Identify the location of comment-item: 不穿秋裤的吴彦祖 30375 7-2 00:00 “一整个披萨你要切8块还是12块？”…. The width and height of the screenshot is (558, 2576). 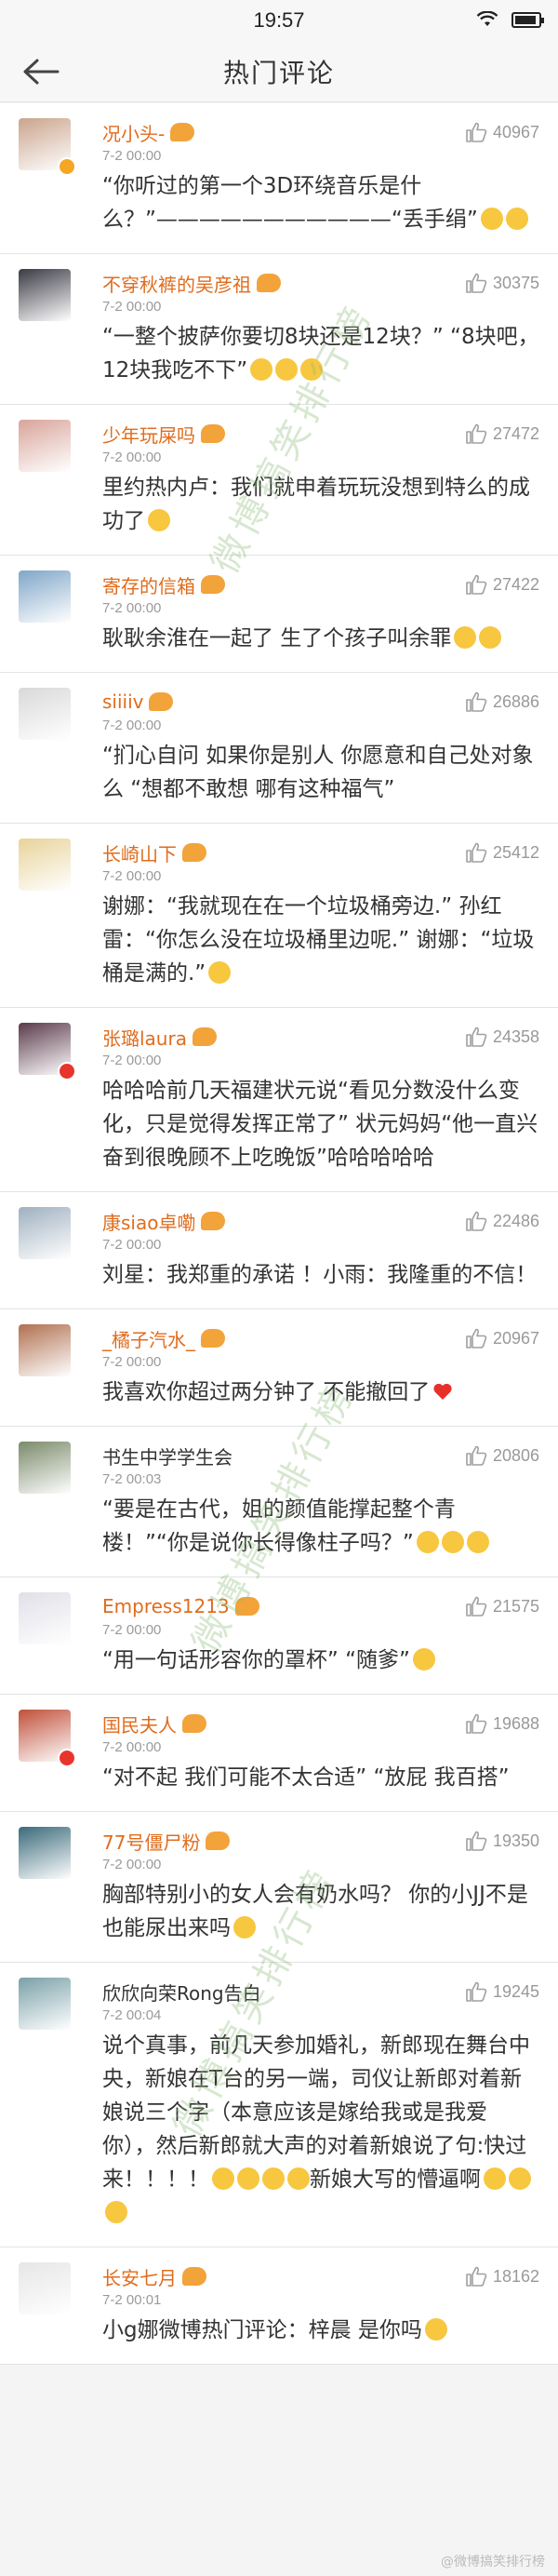
(279, 329).